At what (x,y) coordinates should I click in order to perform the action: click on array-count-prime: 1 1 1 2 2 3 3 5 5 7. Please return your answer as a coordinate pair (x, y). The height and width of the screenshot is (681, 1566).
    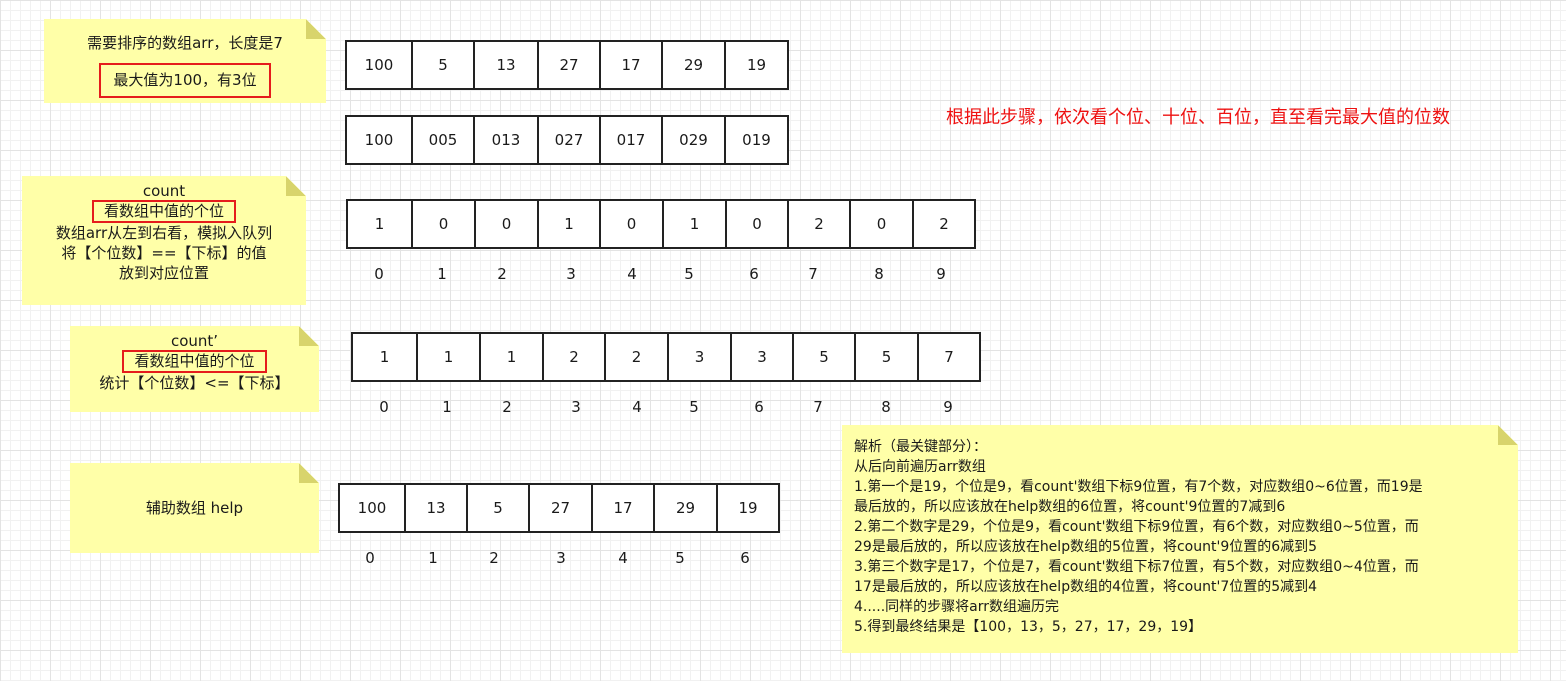
    Looking at the image, I should click on (666, 357).